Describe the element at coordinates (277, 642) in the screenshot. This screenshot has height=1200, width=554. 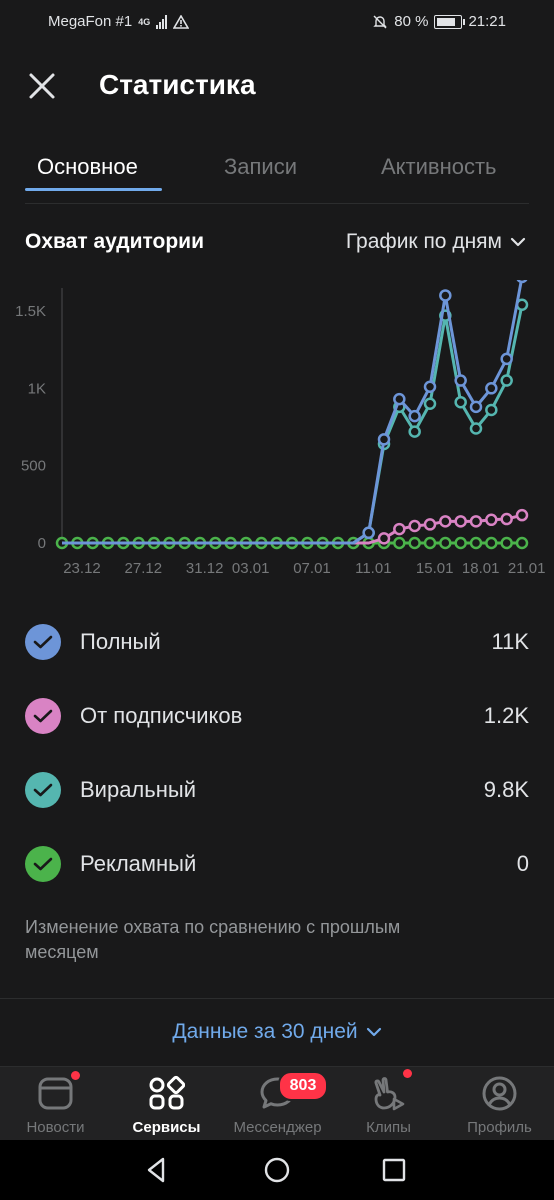
I see `legend-row-total: Полный 11K` at that location.